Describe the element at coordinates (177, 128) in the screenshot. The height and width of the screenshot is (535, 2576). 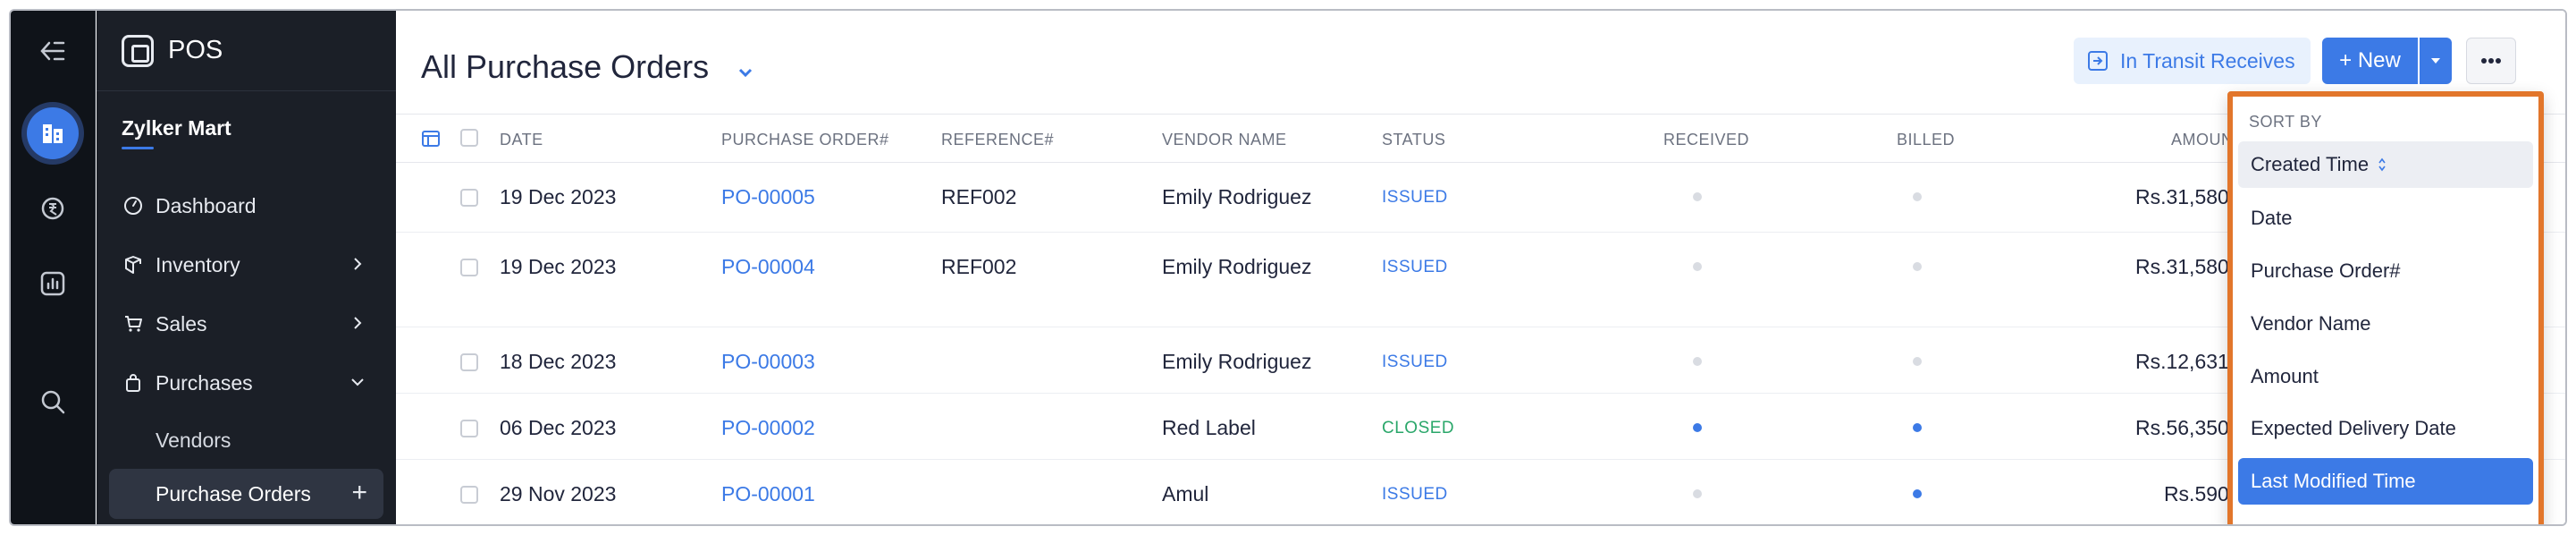
I see `company-name: Zylker Mart` at that location.